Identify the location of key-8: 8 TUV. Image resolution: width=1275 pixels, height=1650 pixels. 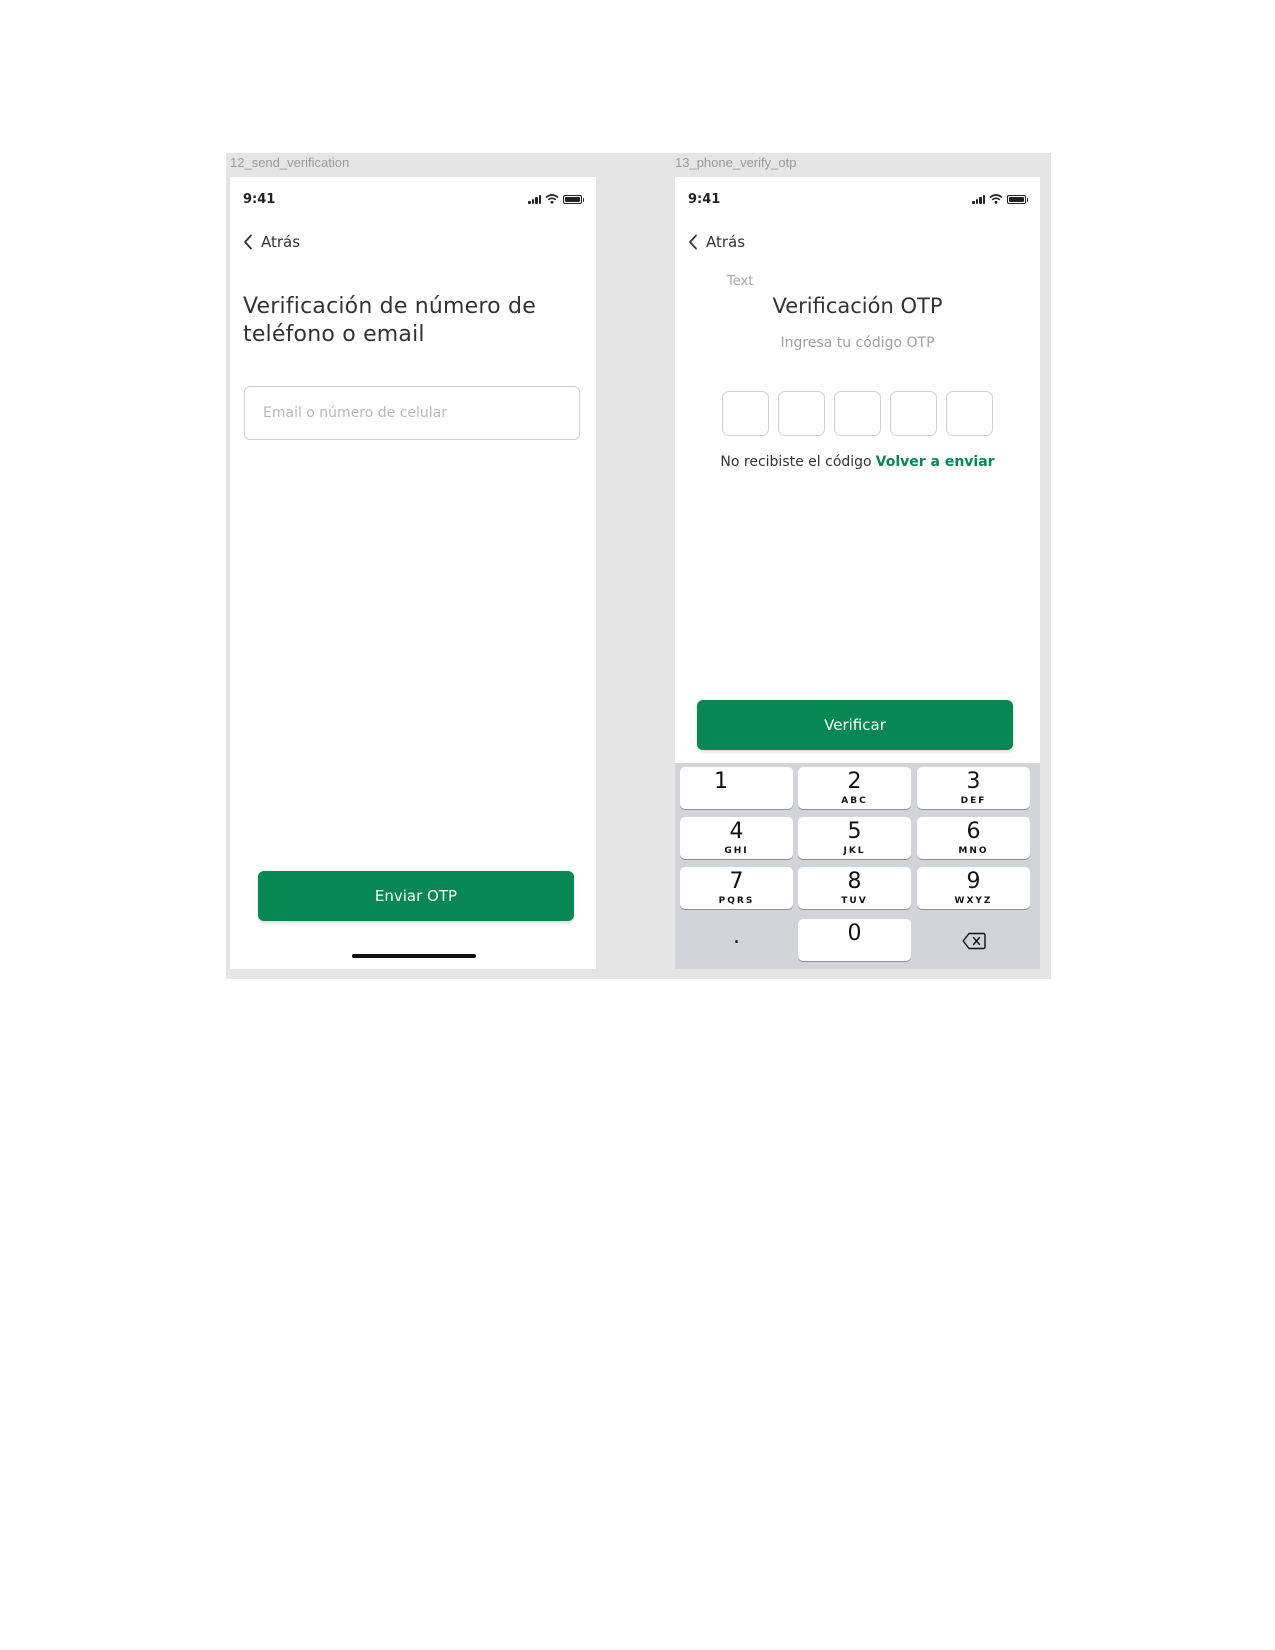
(854, 888).